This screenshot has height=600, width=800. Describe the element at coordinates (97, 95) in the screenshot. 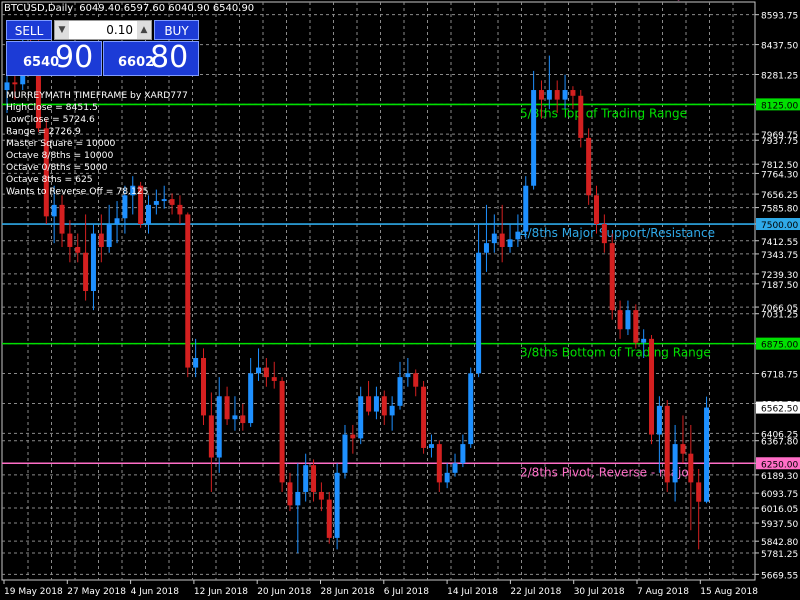

I see `info-line: MURREYMATH TIMEFRAME by XARD777` at that location.